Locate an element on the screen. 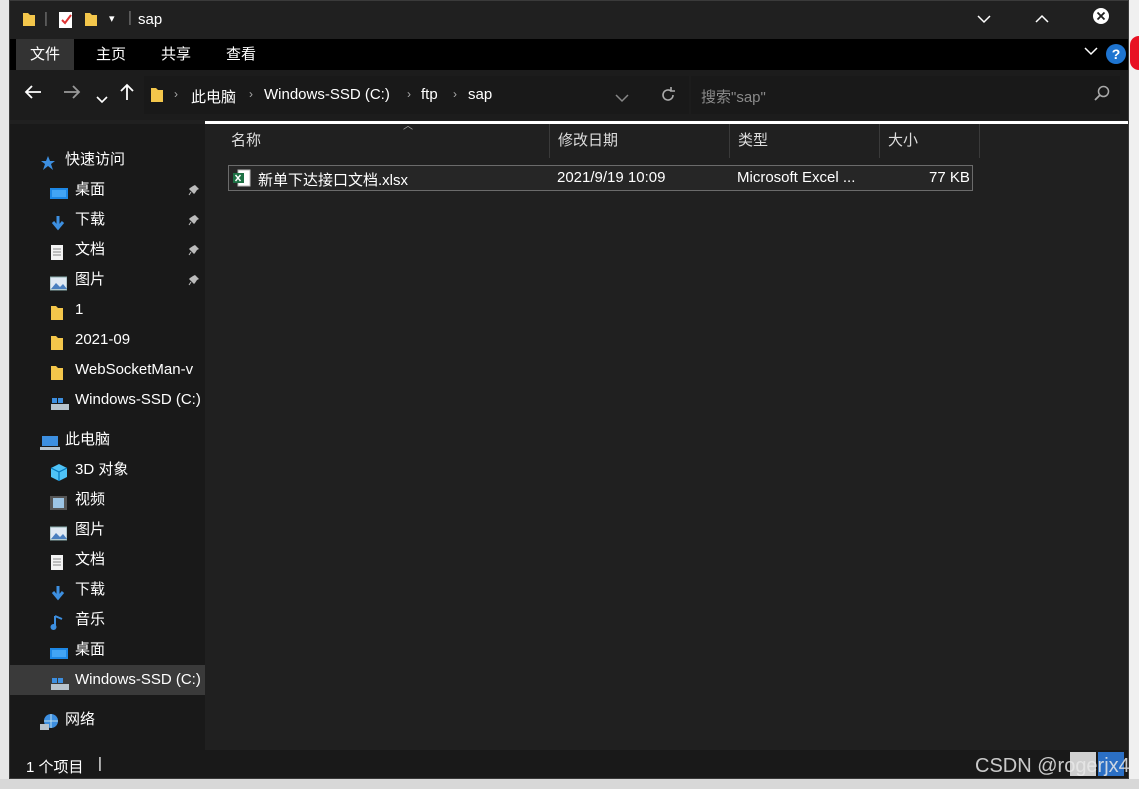  address-bar: › 此电脑 › Windows-SSD (C:) › ftp › sap is located at coordinates (371, 95).